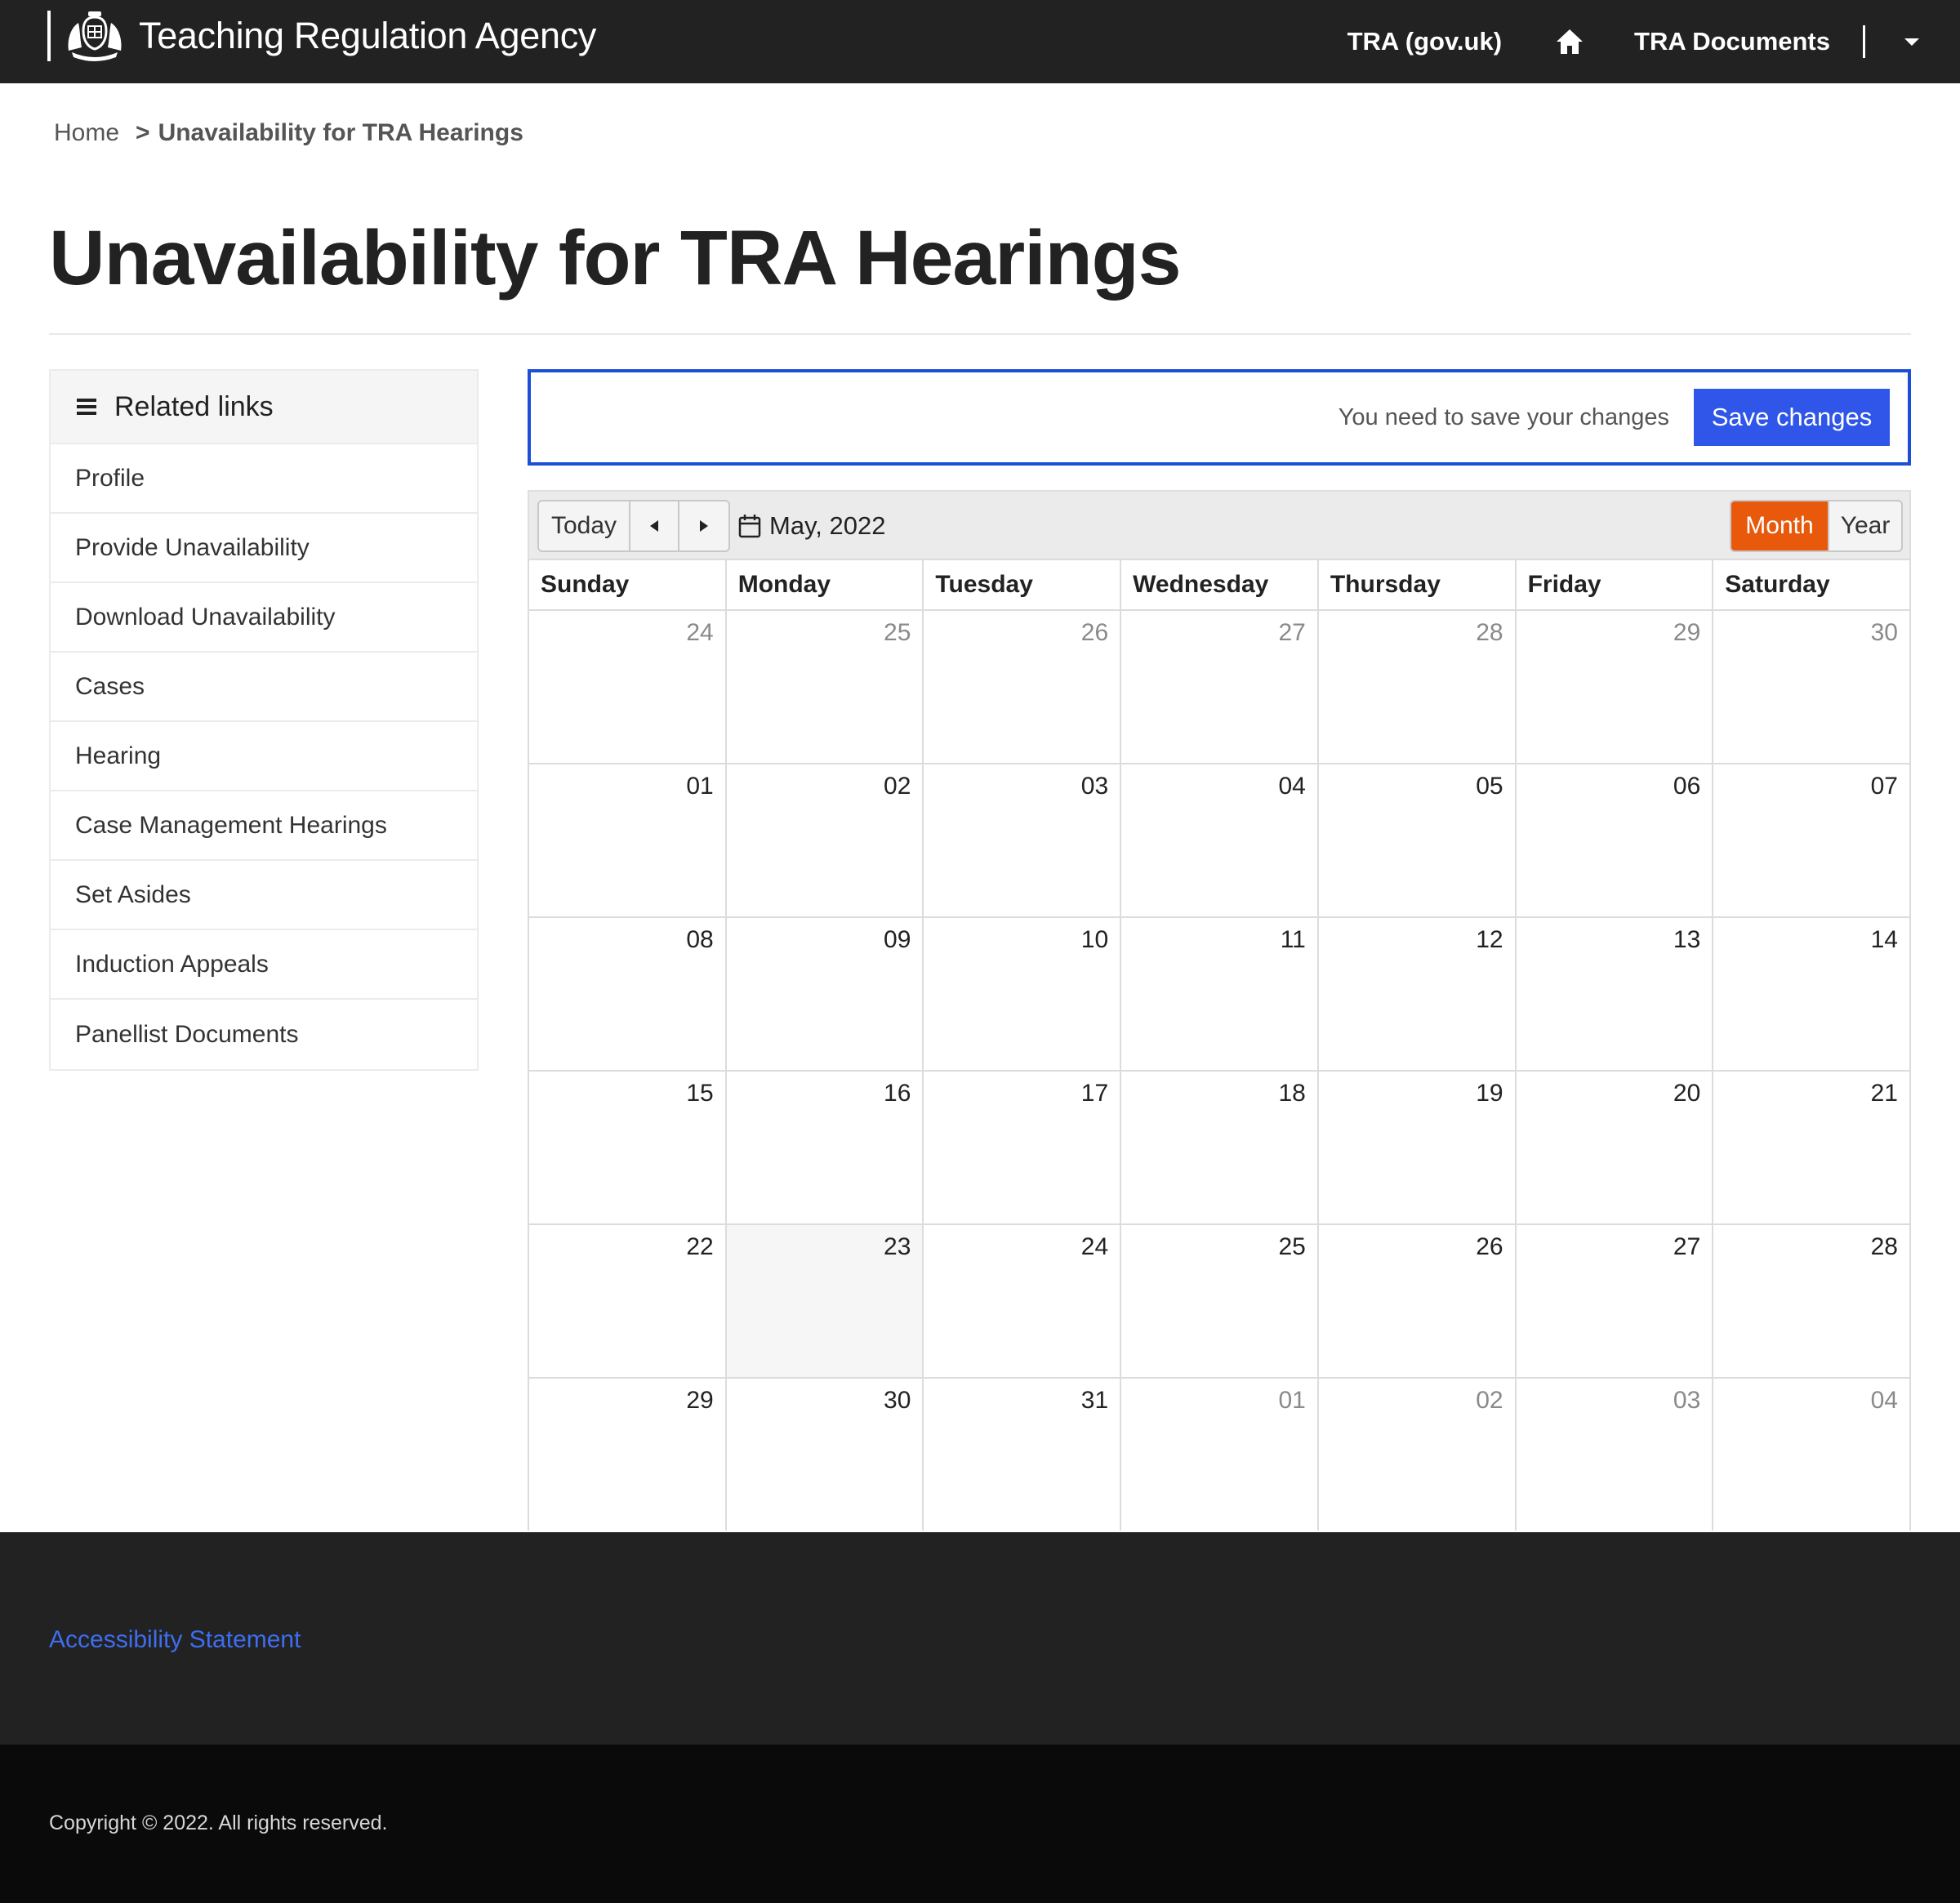  What do you see at coordinates (264, 826) in the screenshot?
I see `sidebar-item-case-management-hearings: Case Management Hearings` at bounding box center [264, 826].